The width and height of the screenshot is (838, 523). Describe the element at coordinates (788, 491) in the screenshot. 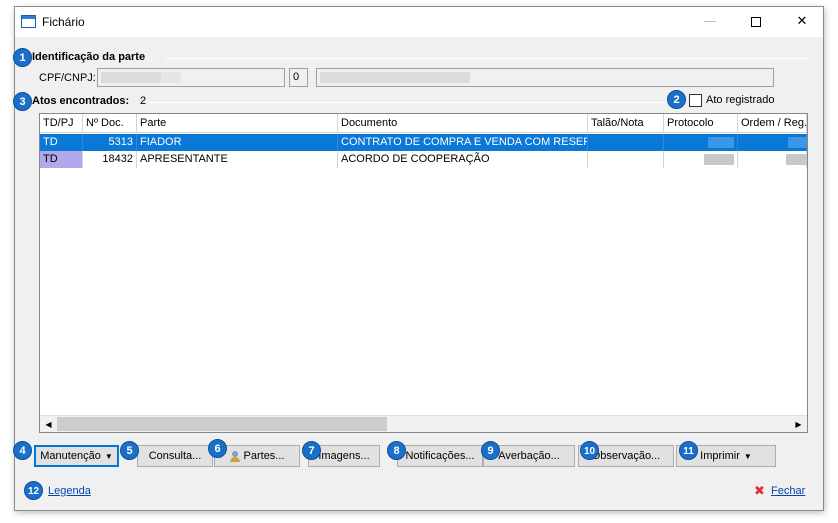

I see `fechar-link: Fechar` at that location.